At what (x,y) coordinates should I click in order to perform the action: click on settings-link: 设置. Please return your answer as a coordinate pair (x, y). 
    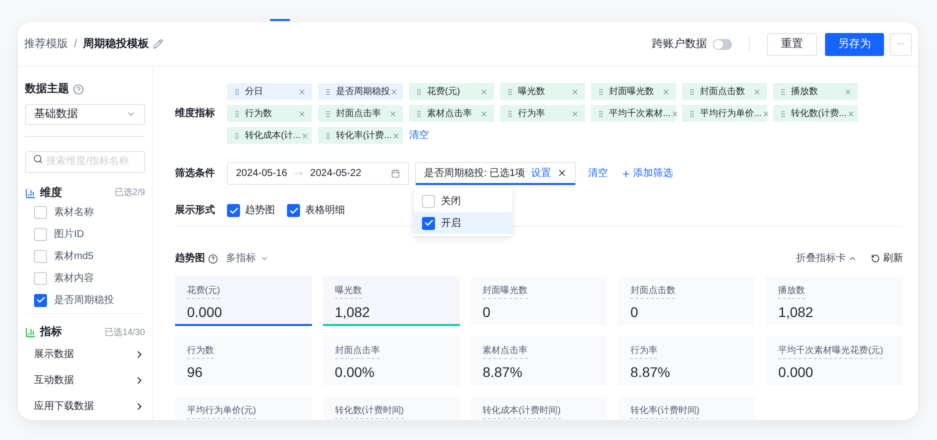
    Looking at the image, I should click on (541, 173).